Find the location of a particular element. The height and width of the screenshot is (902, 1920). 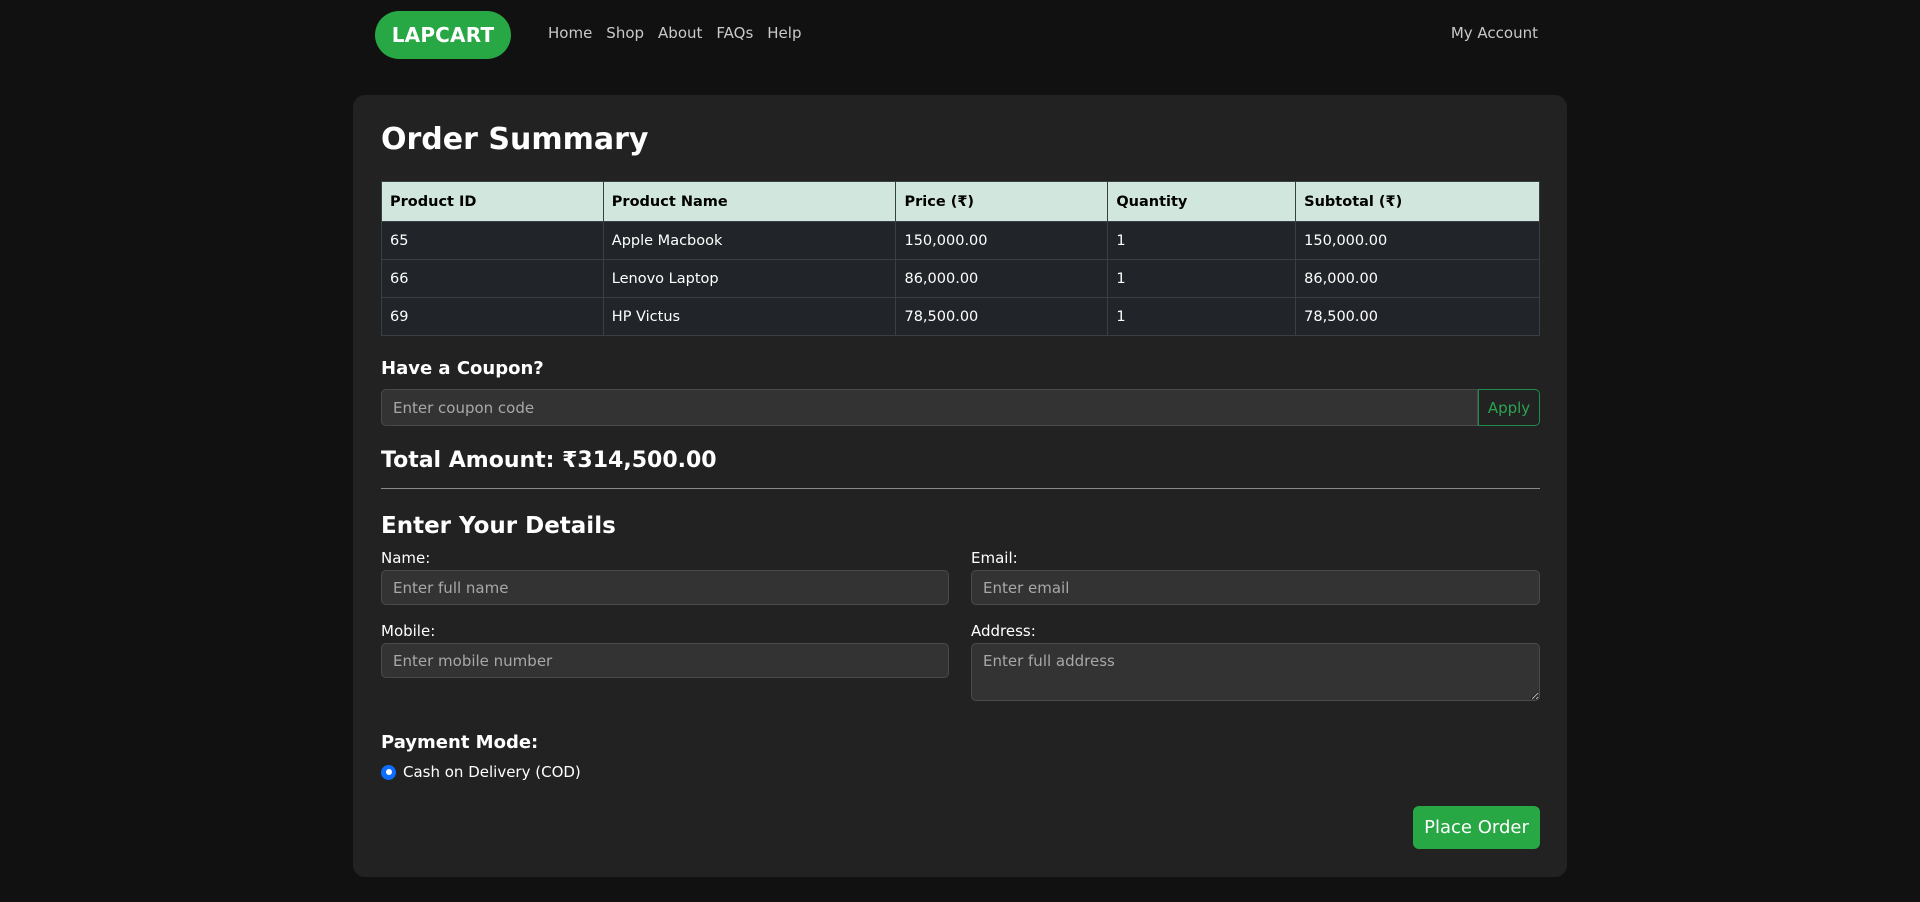

address-label: Address: is located at coordinates (1003, 631).